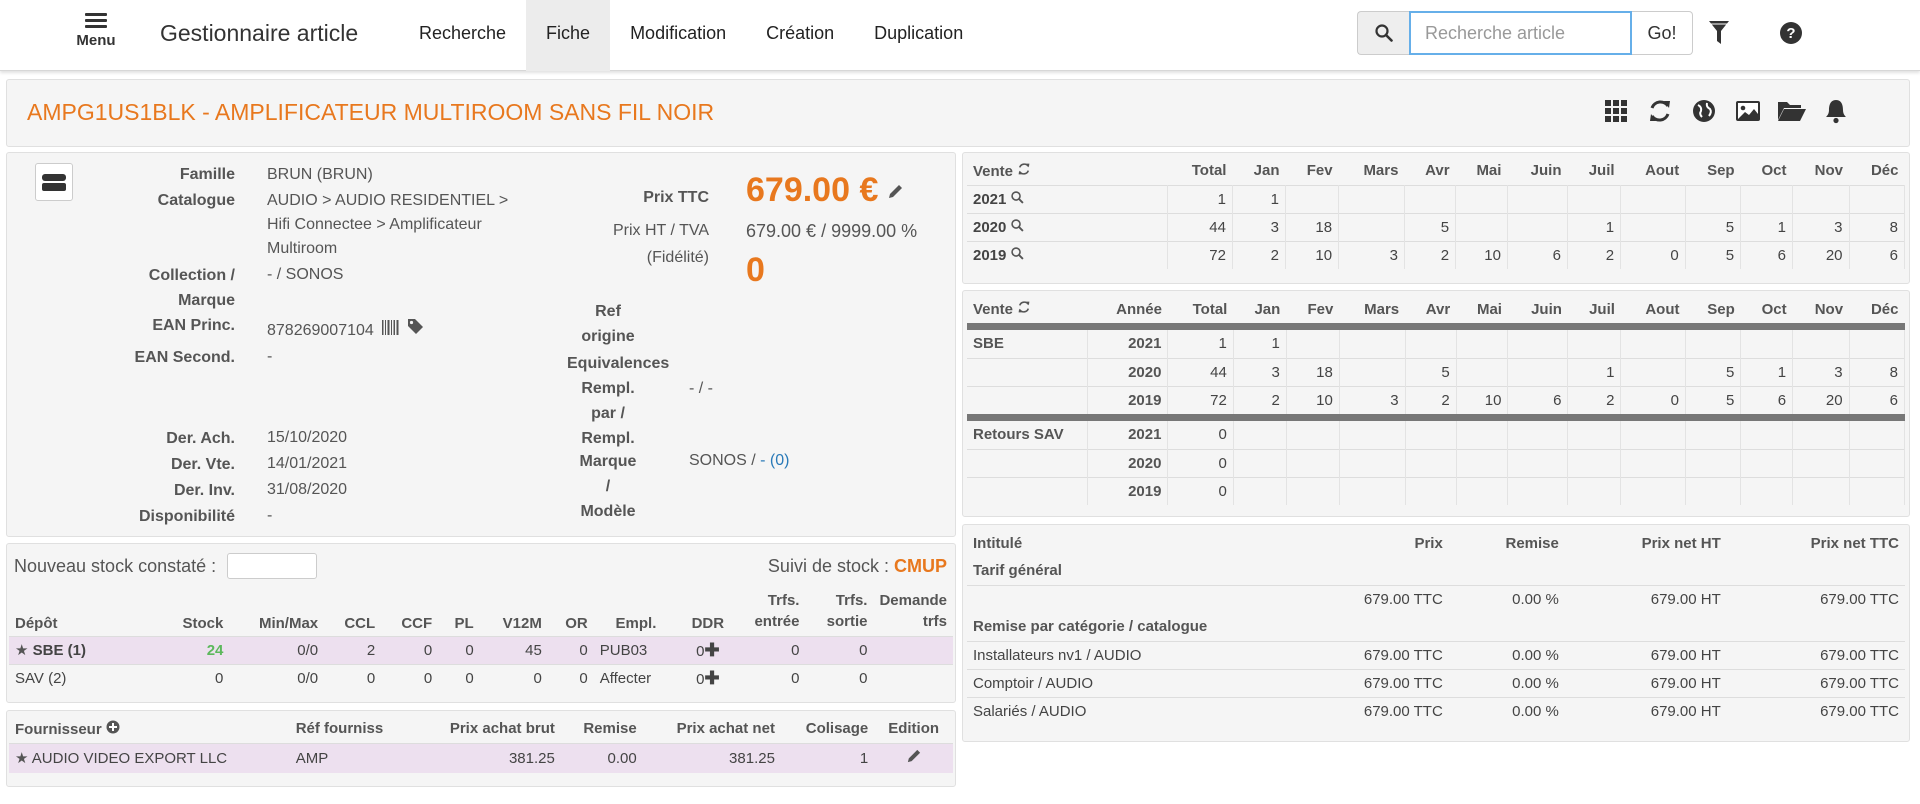  What do you see at coordinates (1127, 682) in the screenshot?
I see `label-cell: Comptoir / AUDIO` at bounding box center [1127, 682].